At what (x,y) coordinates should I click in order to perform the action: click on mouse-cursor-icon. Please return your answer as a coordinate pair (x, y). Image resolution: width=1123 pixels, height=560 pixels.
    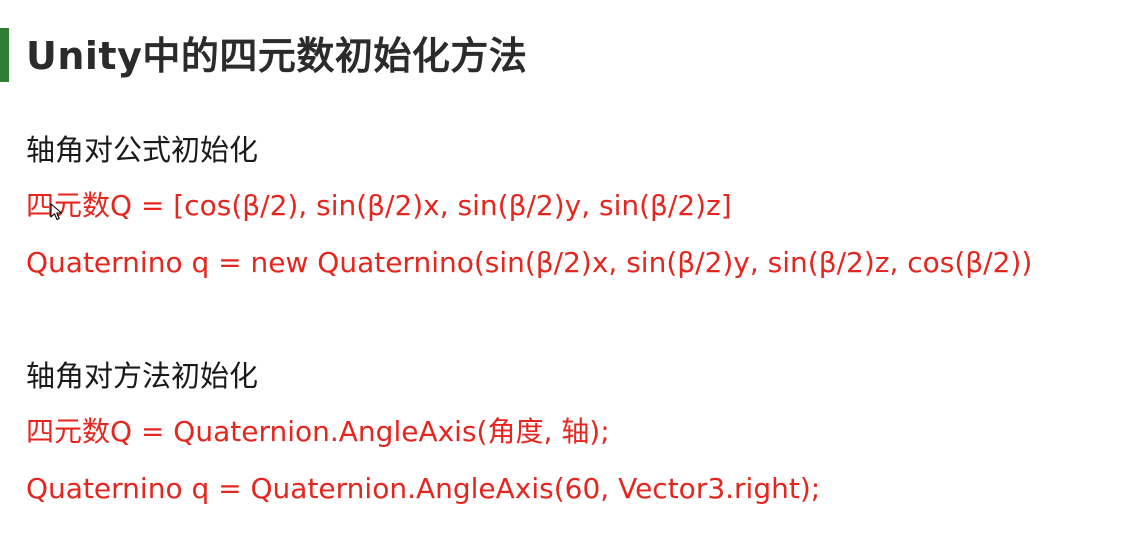
    Looking at the image, I should click on (56, 212).